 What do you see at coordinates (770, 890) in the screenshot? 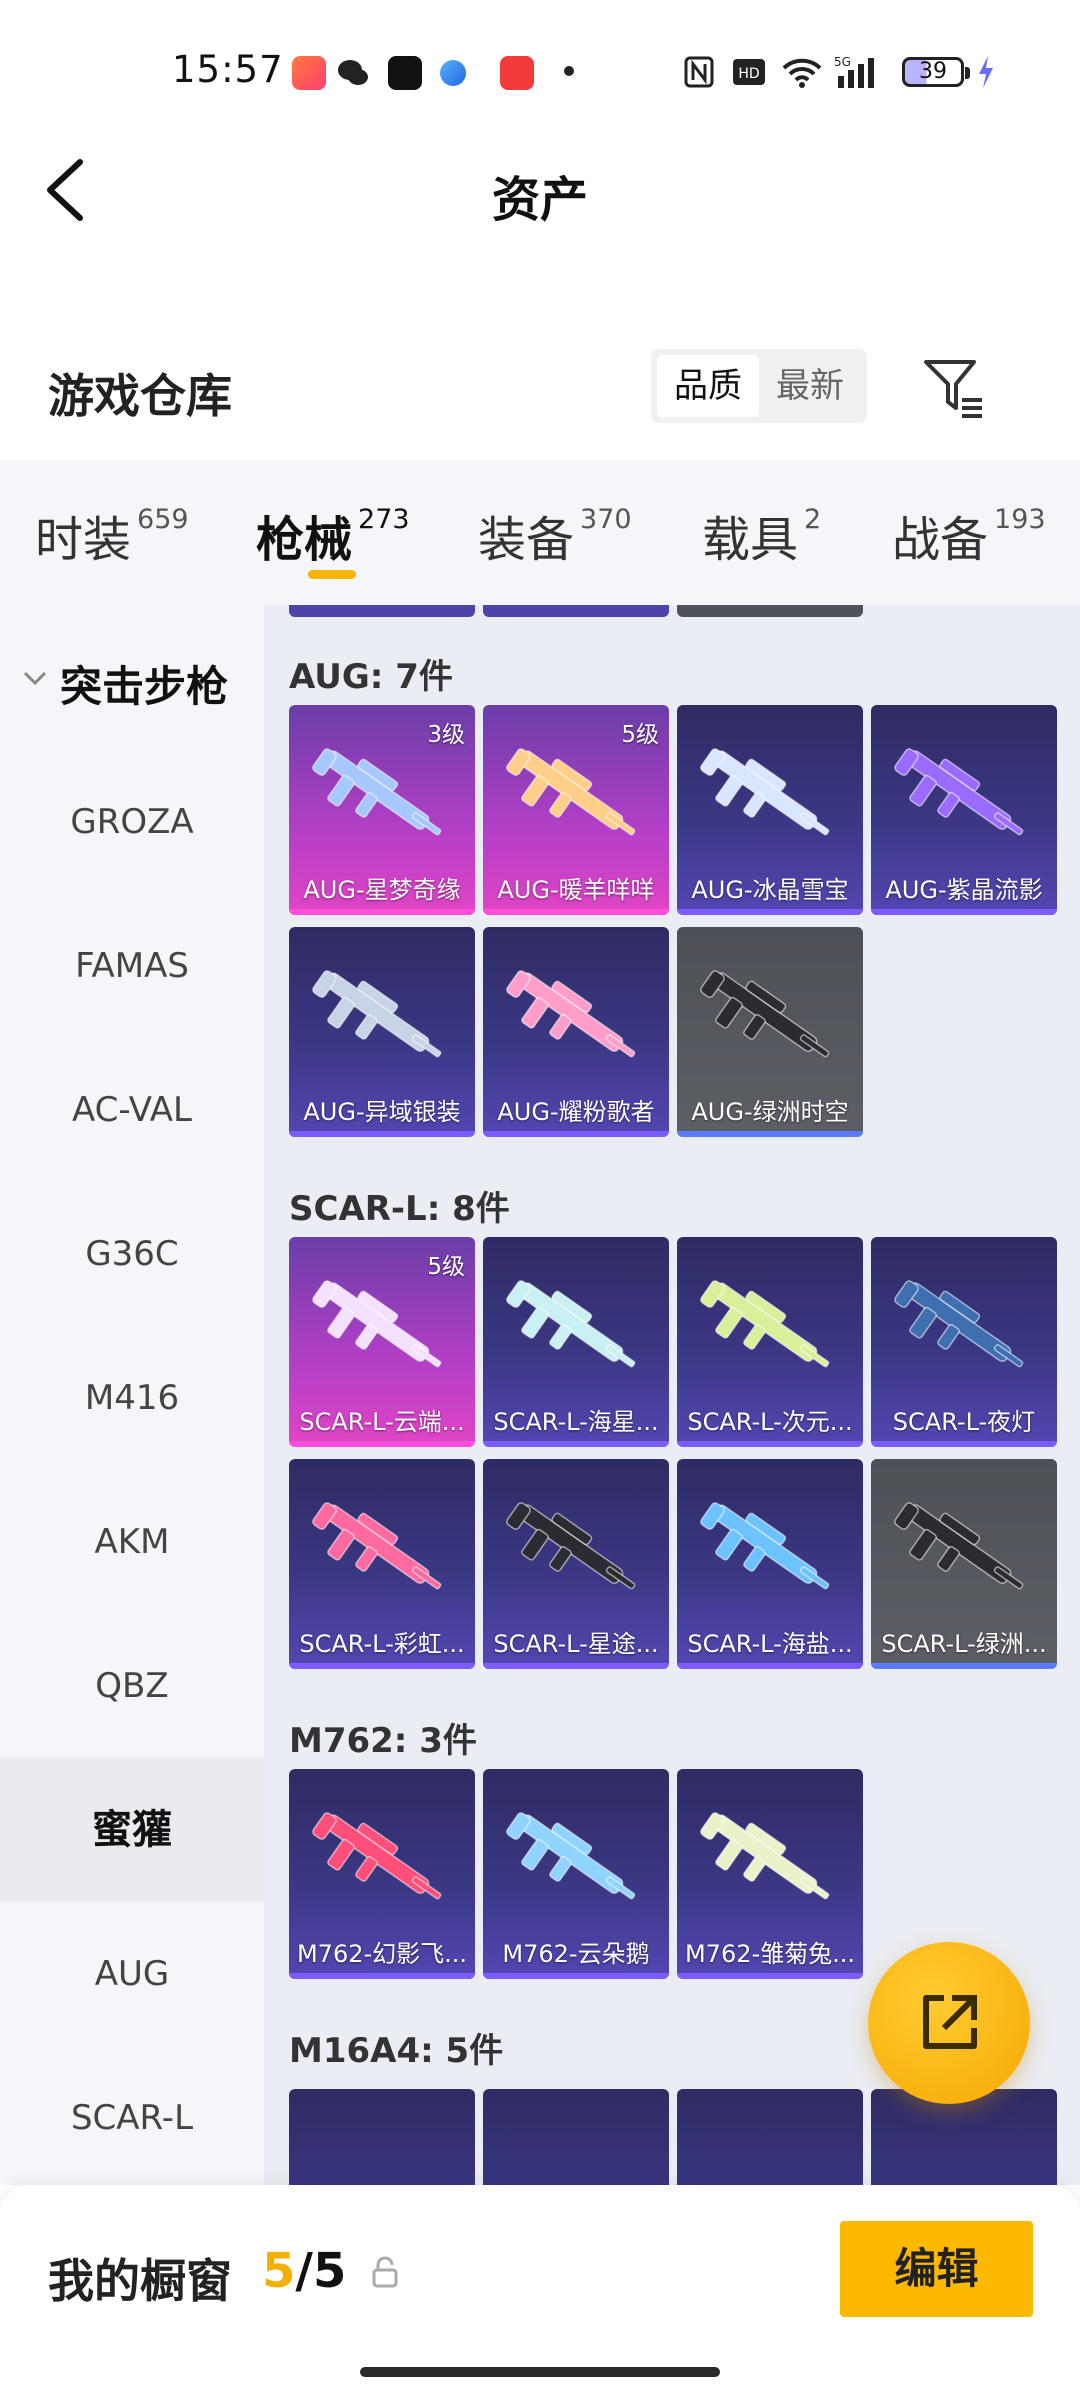
I see `item-name: AUG-冰晶雪宝` at bounding box center [770, 890].